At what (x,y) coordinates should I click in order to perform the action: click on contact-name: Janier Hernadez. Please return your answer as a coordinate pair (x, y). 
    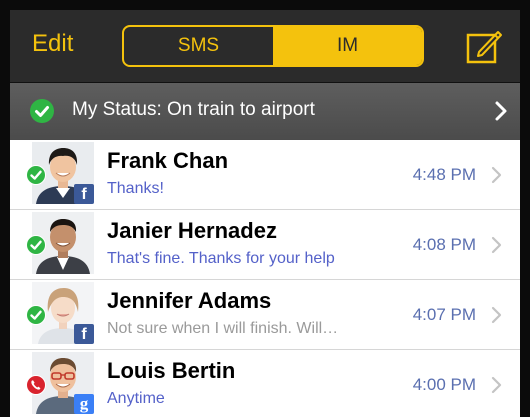
    Looking at the image, I should click on (192, 230).